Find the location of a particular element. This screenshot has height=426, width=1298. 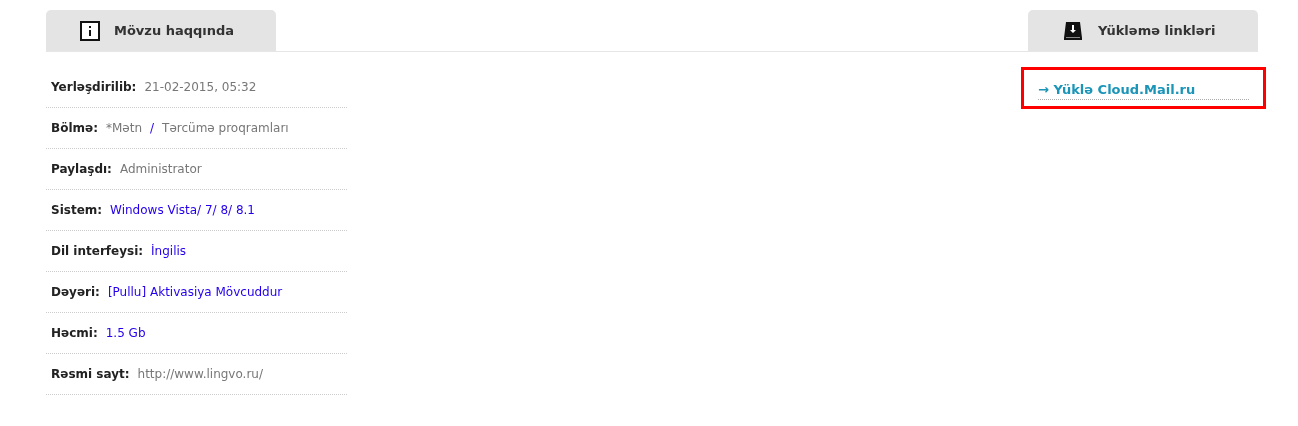

field-value: http://www.lingvo.ru/ is located at coordinates (200, 374).